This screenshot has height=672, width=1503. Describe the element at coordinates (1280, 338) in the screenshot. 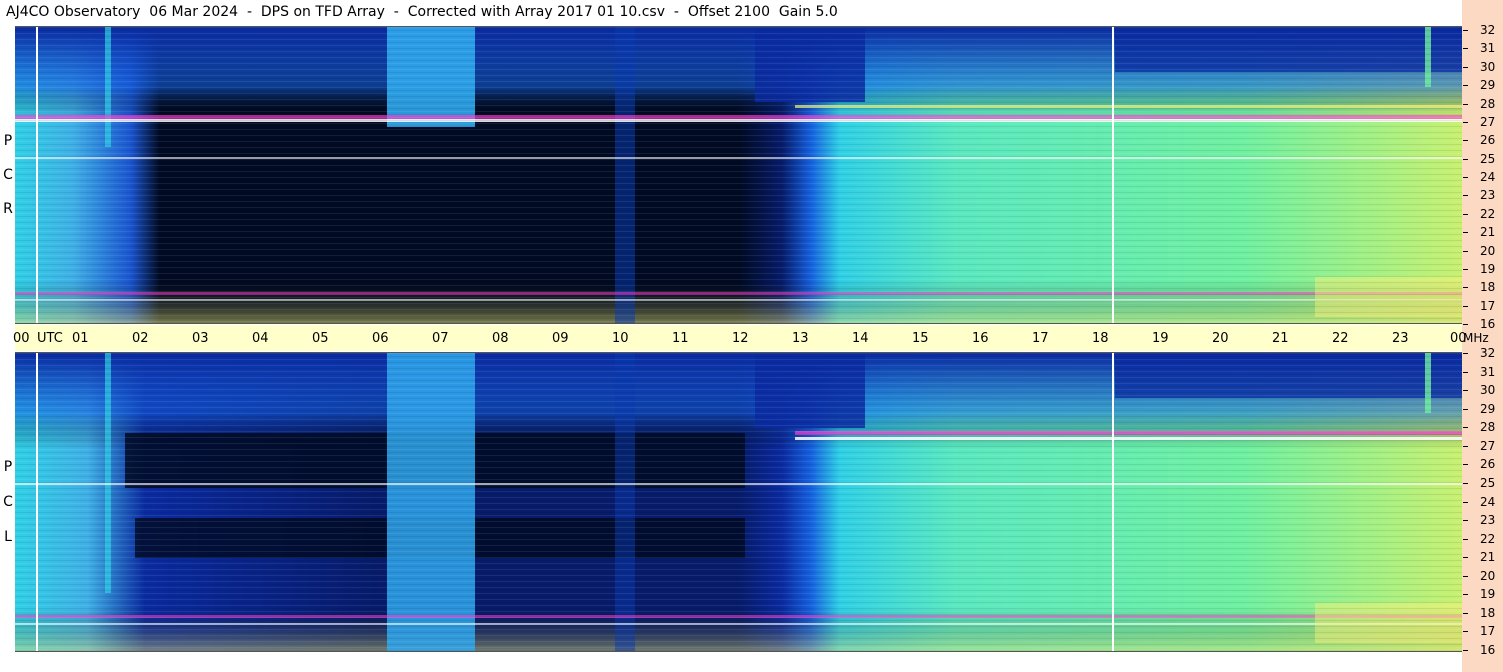

I see `time-tick: 21` at that location.